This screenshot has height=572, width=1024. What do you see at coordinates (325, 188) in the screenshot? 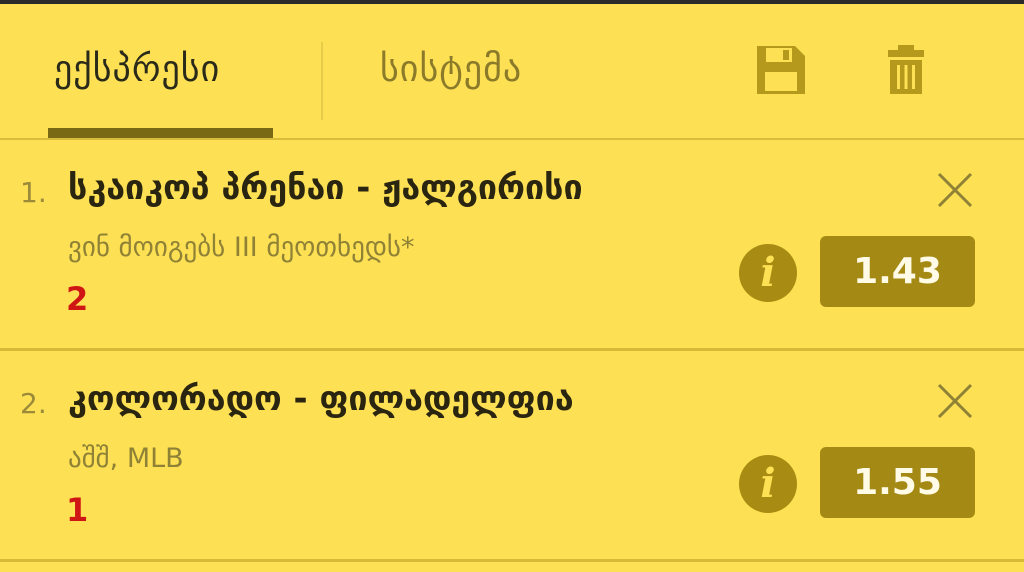
I see `match-title: სკაიკოპ პრენაი - ჟალგირისი` at bounding box center [325, 188].